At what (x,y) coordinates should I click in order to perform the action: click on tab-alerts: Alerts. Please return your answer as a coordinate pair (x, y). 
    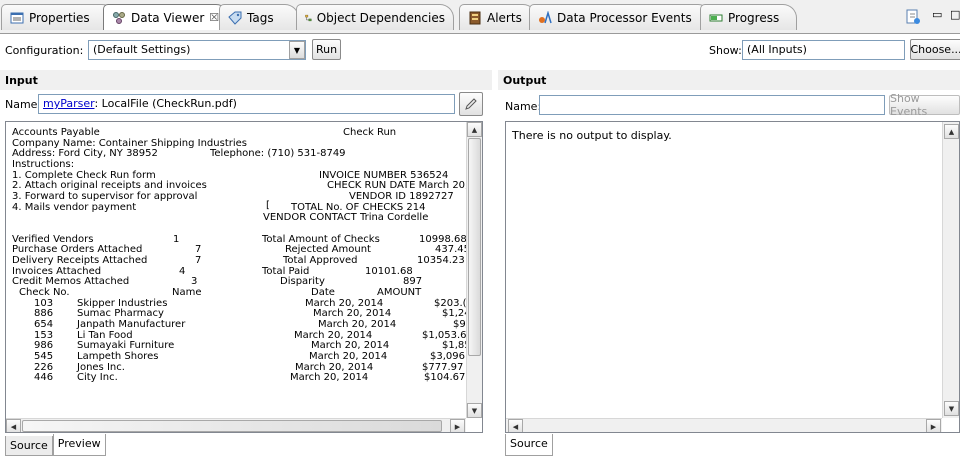
    Looking at the image, I should click on (498, 17).